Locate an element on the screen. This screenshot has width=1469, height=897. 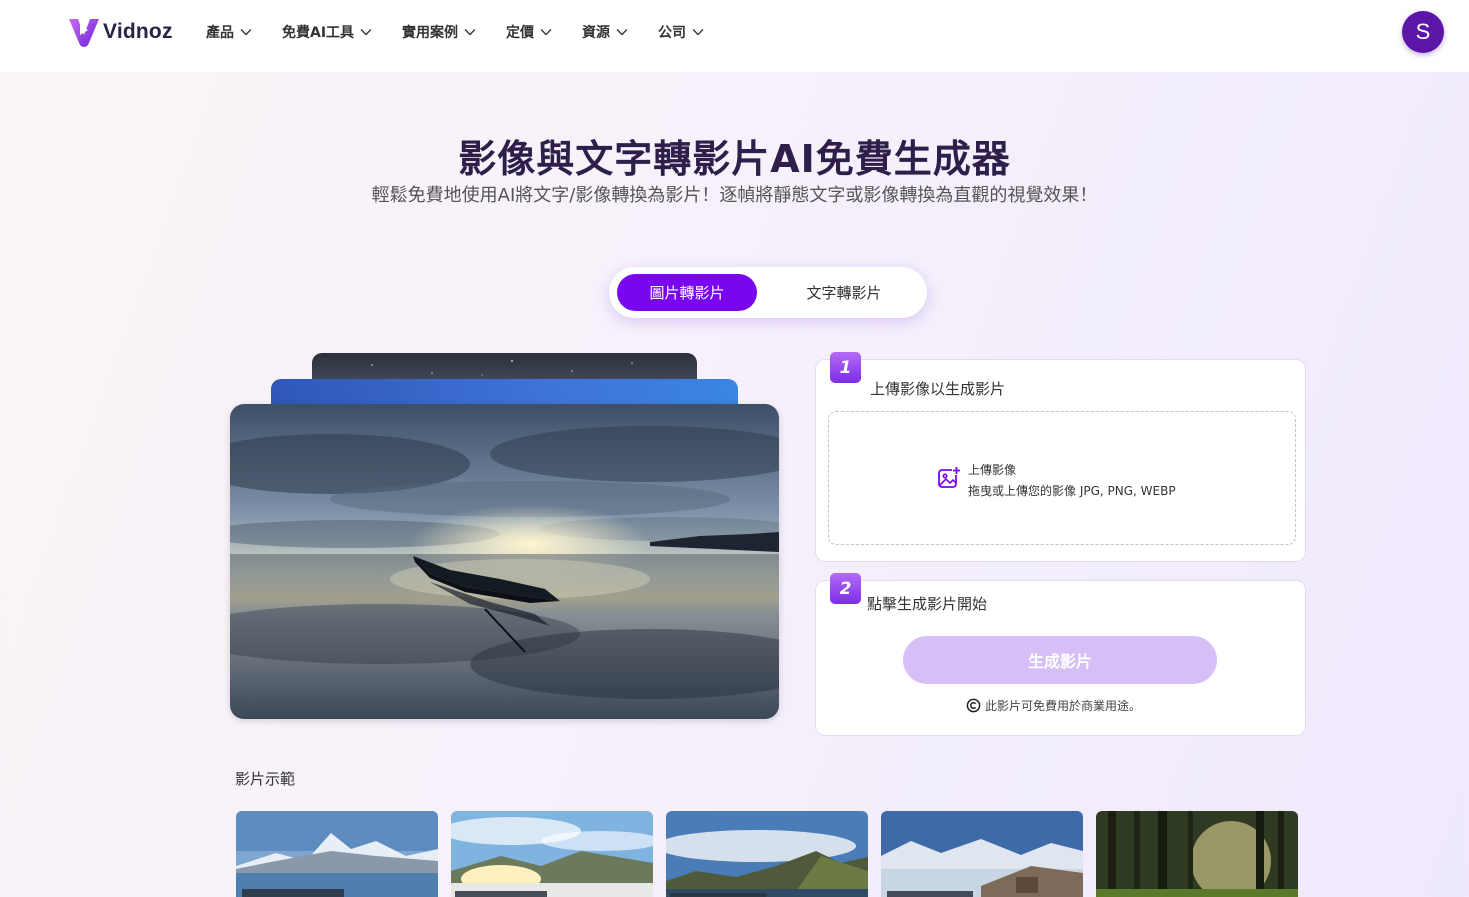
sunrise-valley-image is located at coordinates (552, 854).